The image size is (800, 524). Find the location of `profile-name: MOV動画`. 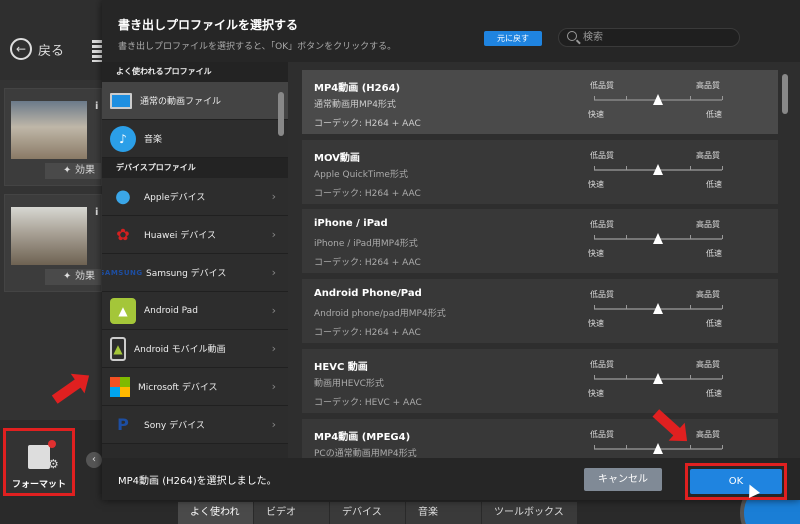

profile-name: MOV動画 is located at coordinates (337, 158).